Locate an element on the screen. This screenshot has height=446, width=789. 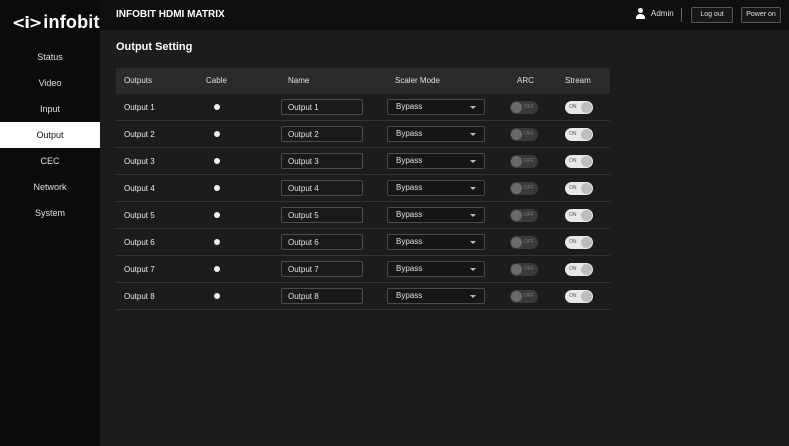
sidebar-item-cec: CEC is located at coordinates (50, 161).